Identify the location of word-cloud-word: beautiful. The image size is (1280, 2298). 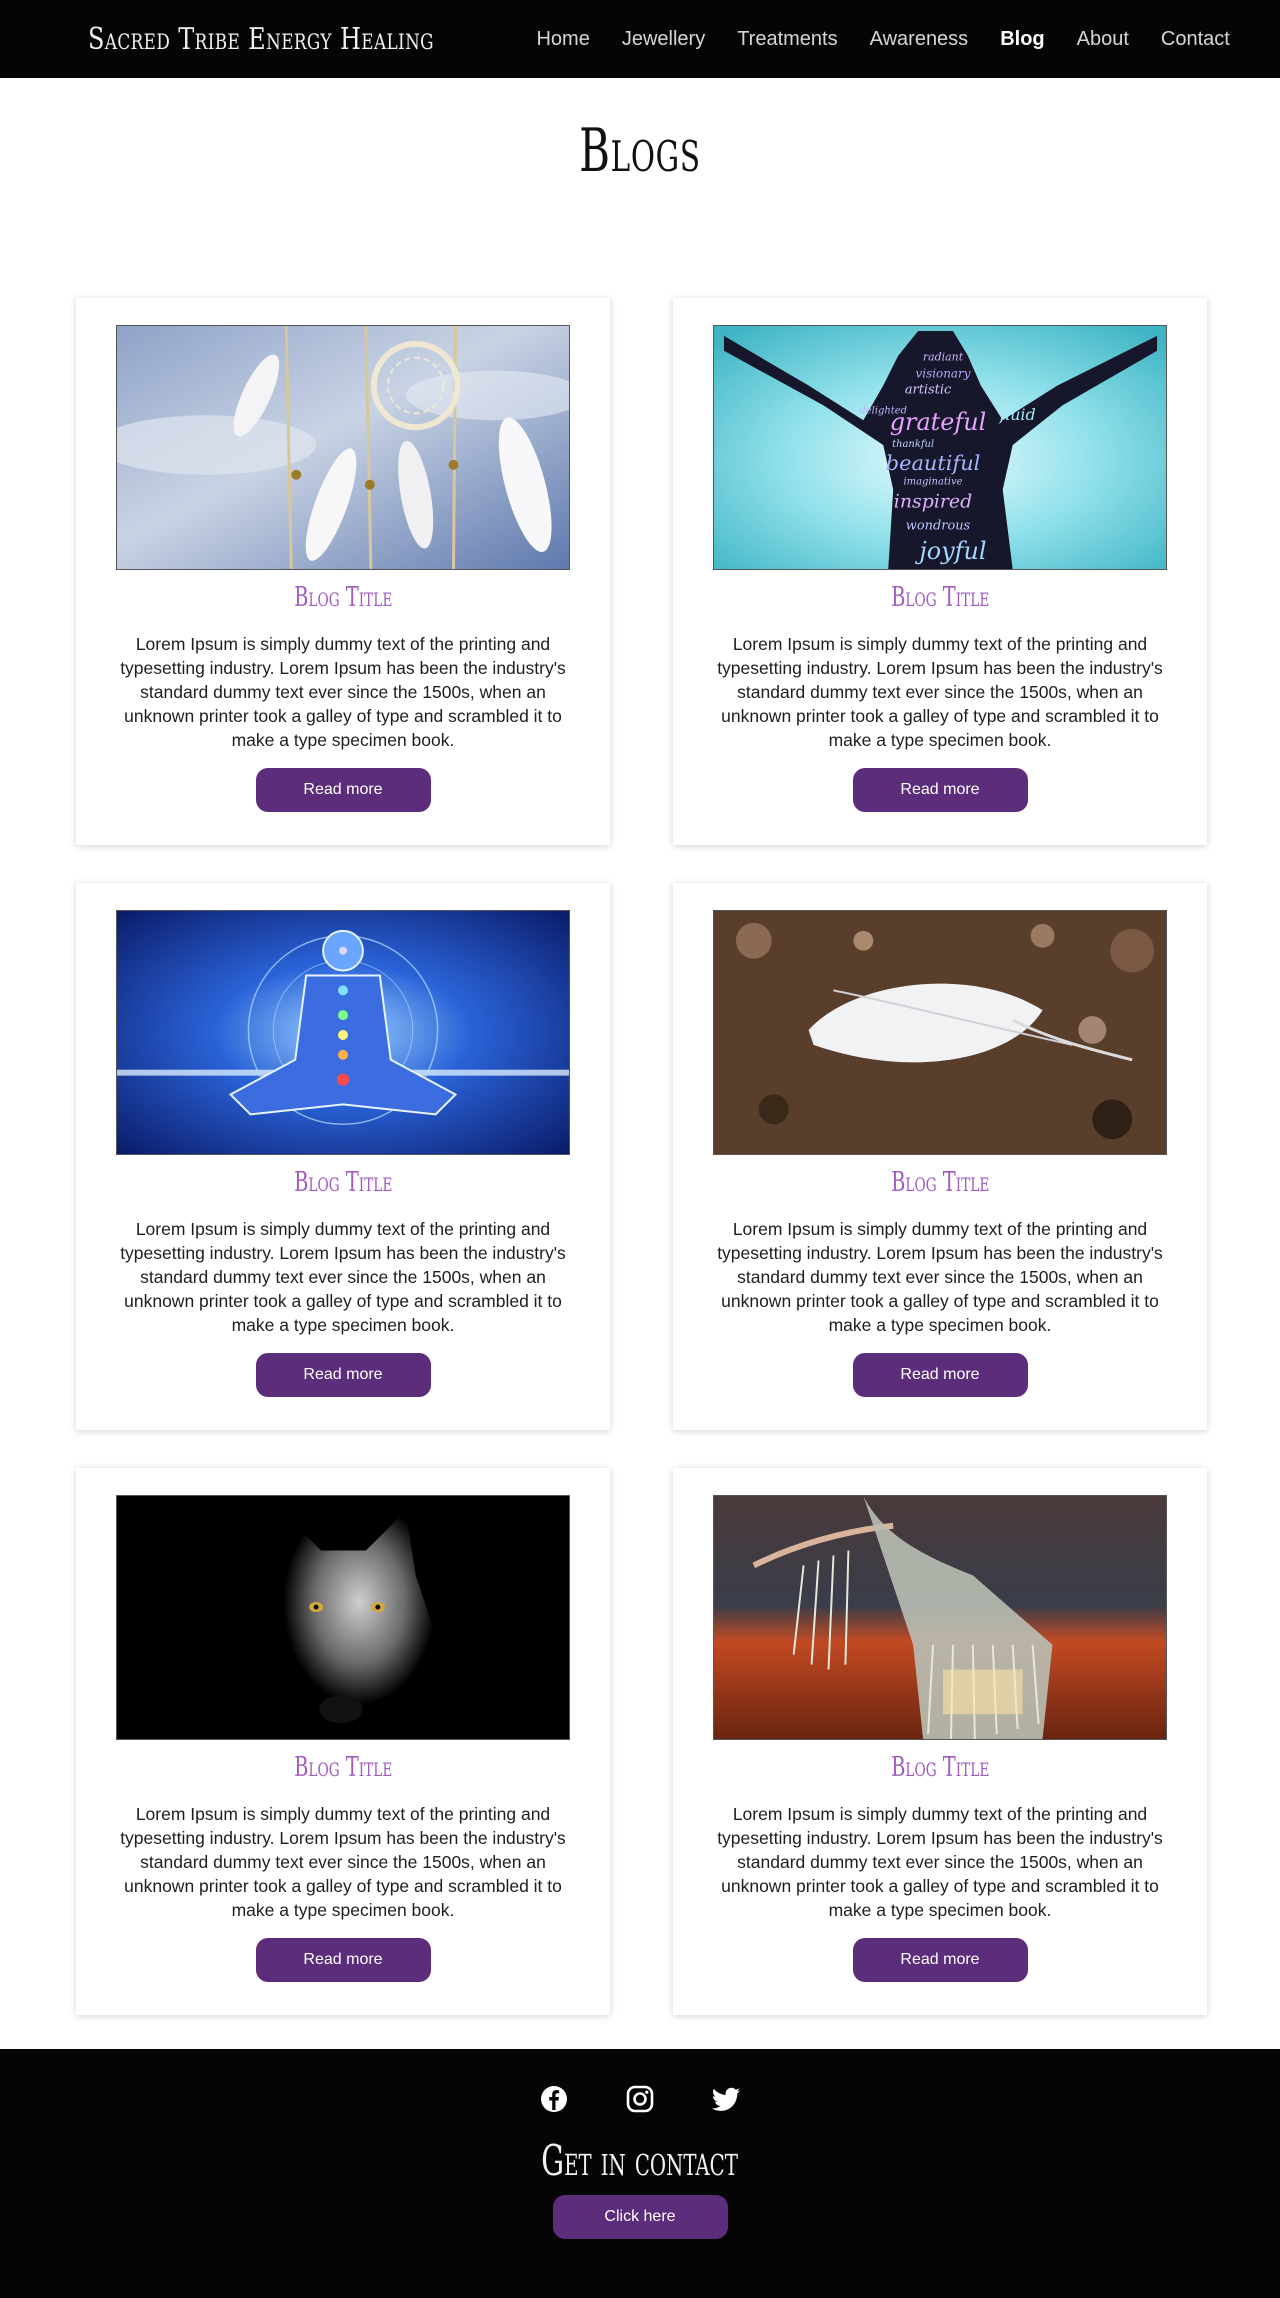
(933, 463).